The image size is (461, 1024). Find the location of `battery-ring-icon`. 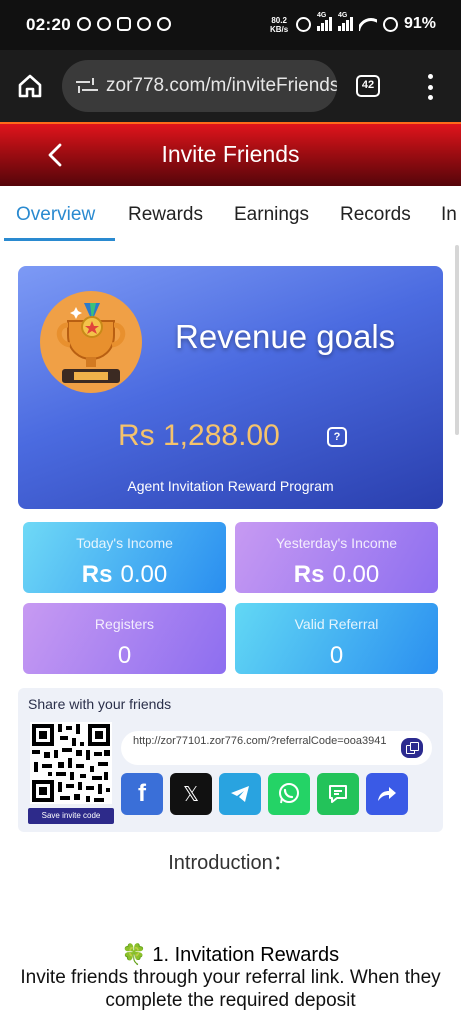

battery-ring-icon is located at coordinates (390, 24).